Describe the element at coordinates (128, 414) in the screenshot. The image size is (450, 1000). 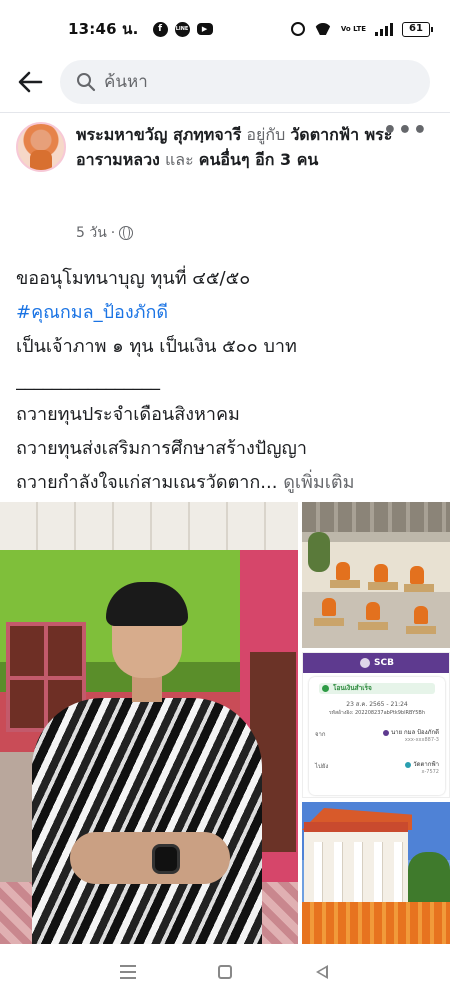
I see `post-text-line: ถวายทุนประจำเดือนสิงหาคม` at that location.